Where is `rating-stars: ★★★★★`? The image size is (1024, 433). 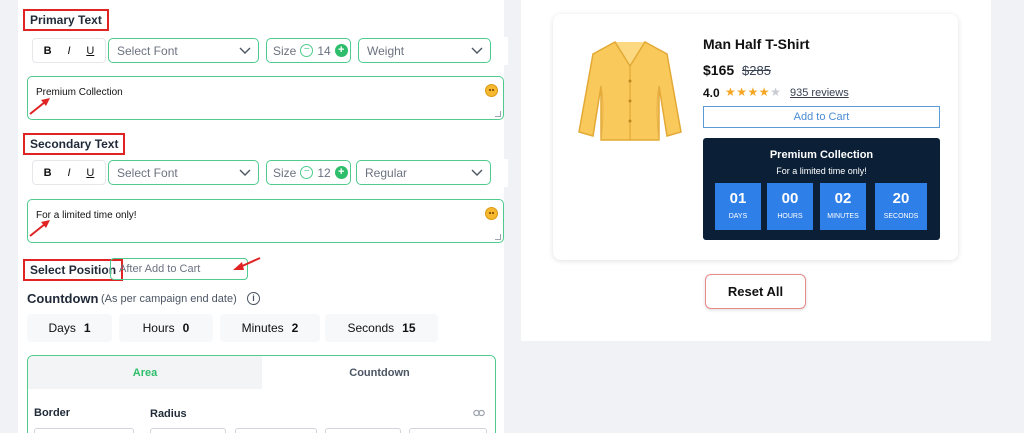 rating-stars: ★★★★★ is located at coordinates (753, 92).